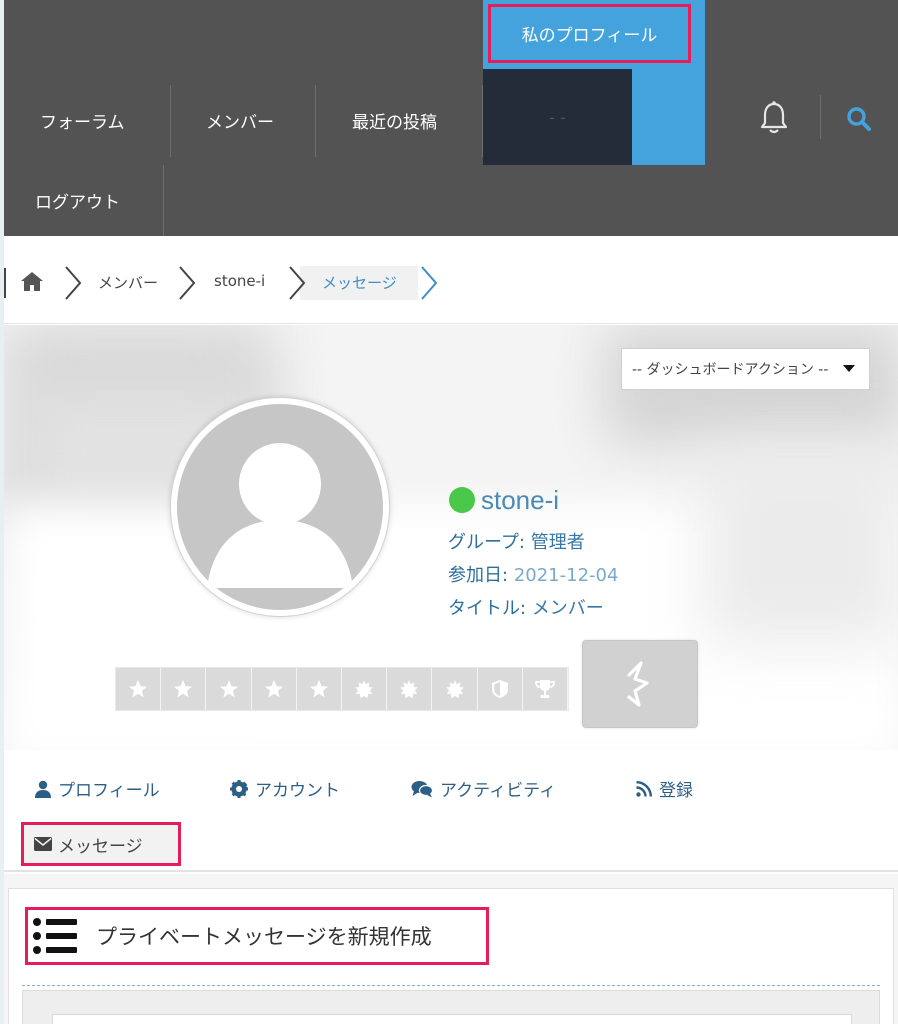  Describe the element at coordinates (478, 575) in the screenshot. I see `meta-joined-key: 参加日:` at that location.